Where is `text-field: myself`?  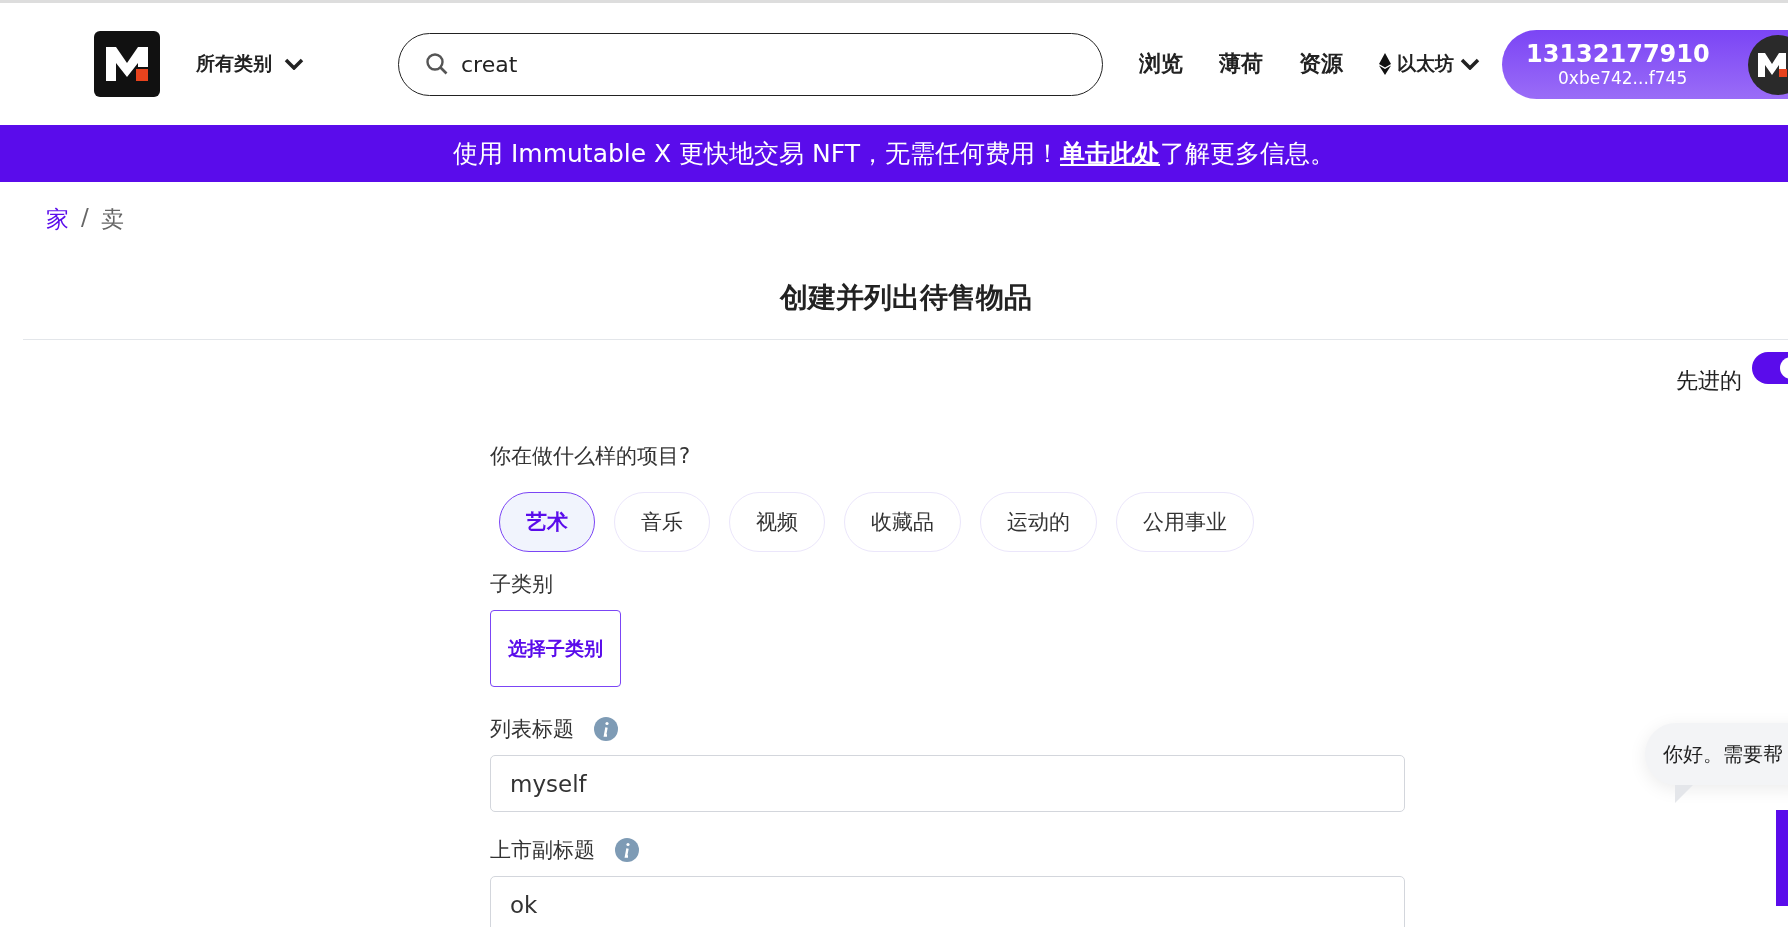
text-field: myself is located at coordinates (947, 783).